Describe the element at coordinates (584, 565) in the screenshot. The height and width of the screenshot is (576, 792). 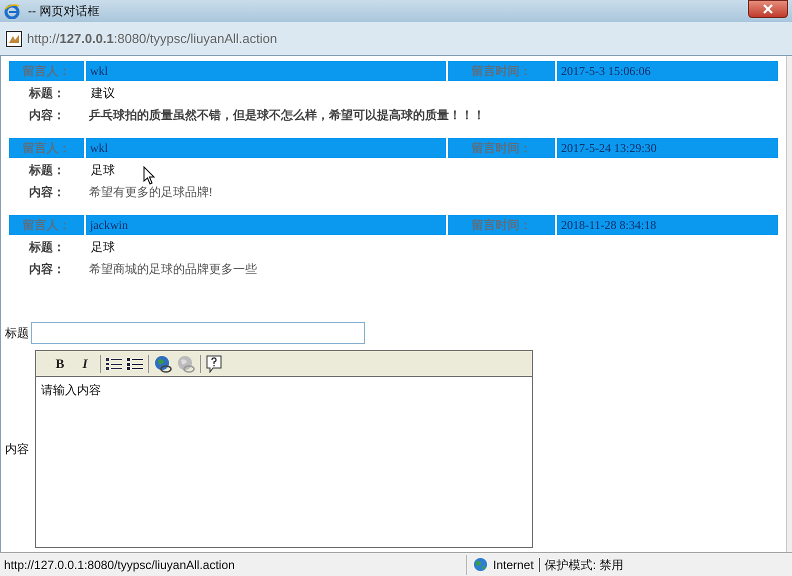
I see `protected-mode: 保护模式: 禁用` at that location.